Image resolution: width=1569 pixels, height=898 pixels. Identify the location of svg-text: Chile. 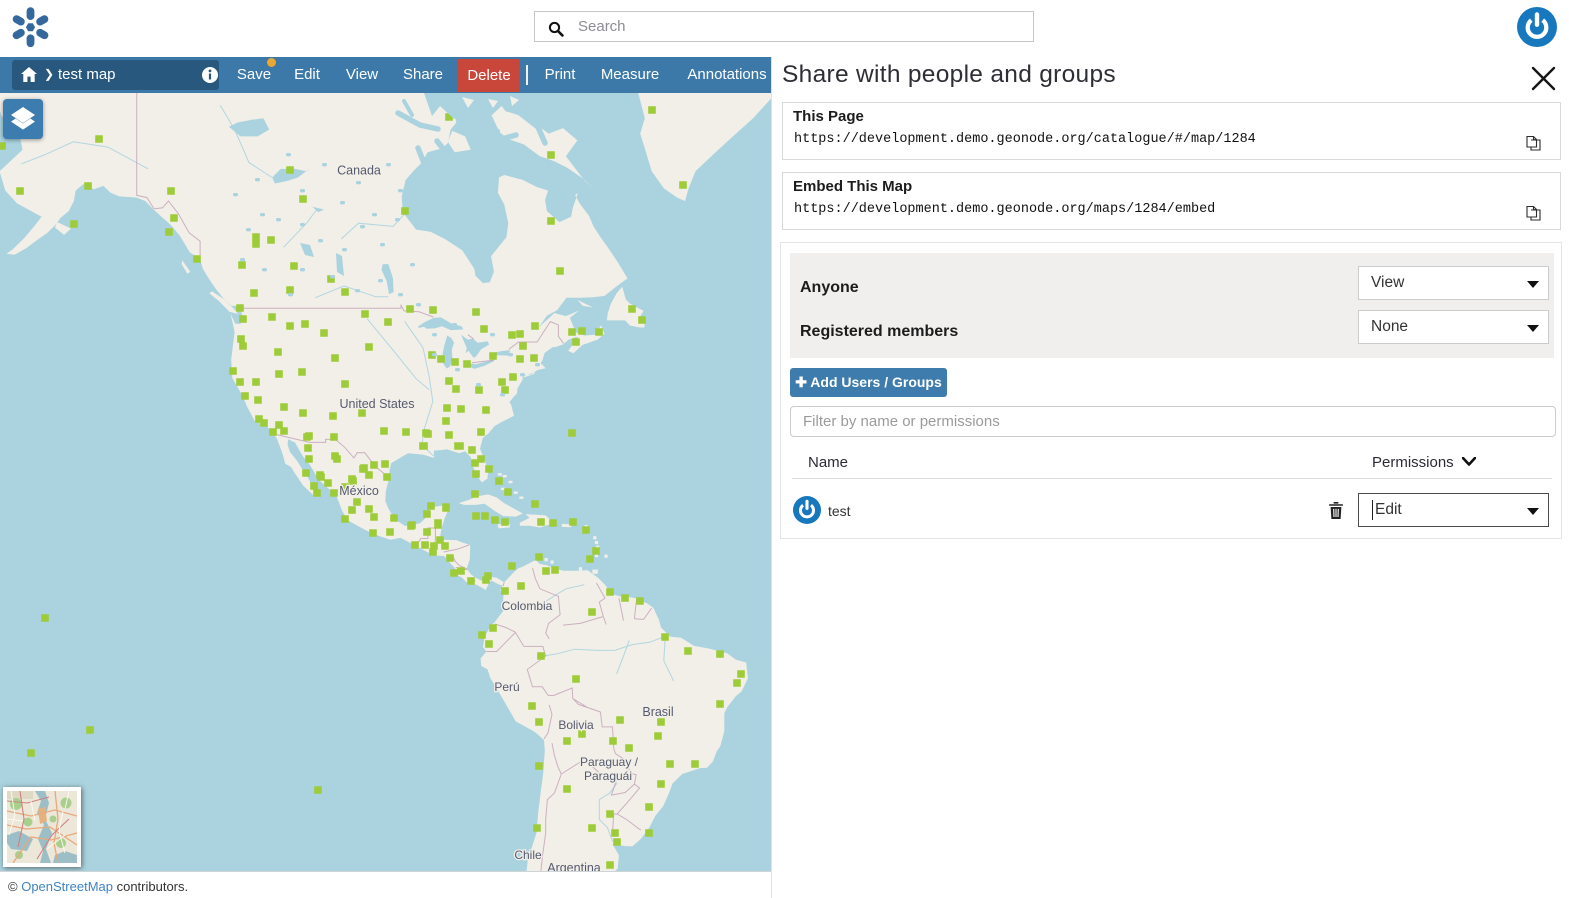
(528, 855).